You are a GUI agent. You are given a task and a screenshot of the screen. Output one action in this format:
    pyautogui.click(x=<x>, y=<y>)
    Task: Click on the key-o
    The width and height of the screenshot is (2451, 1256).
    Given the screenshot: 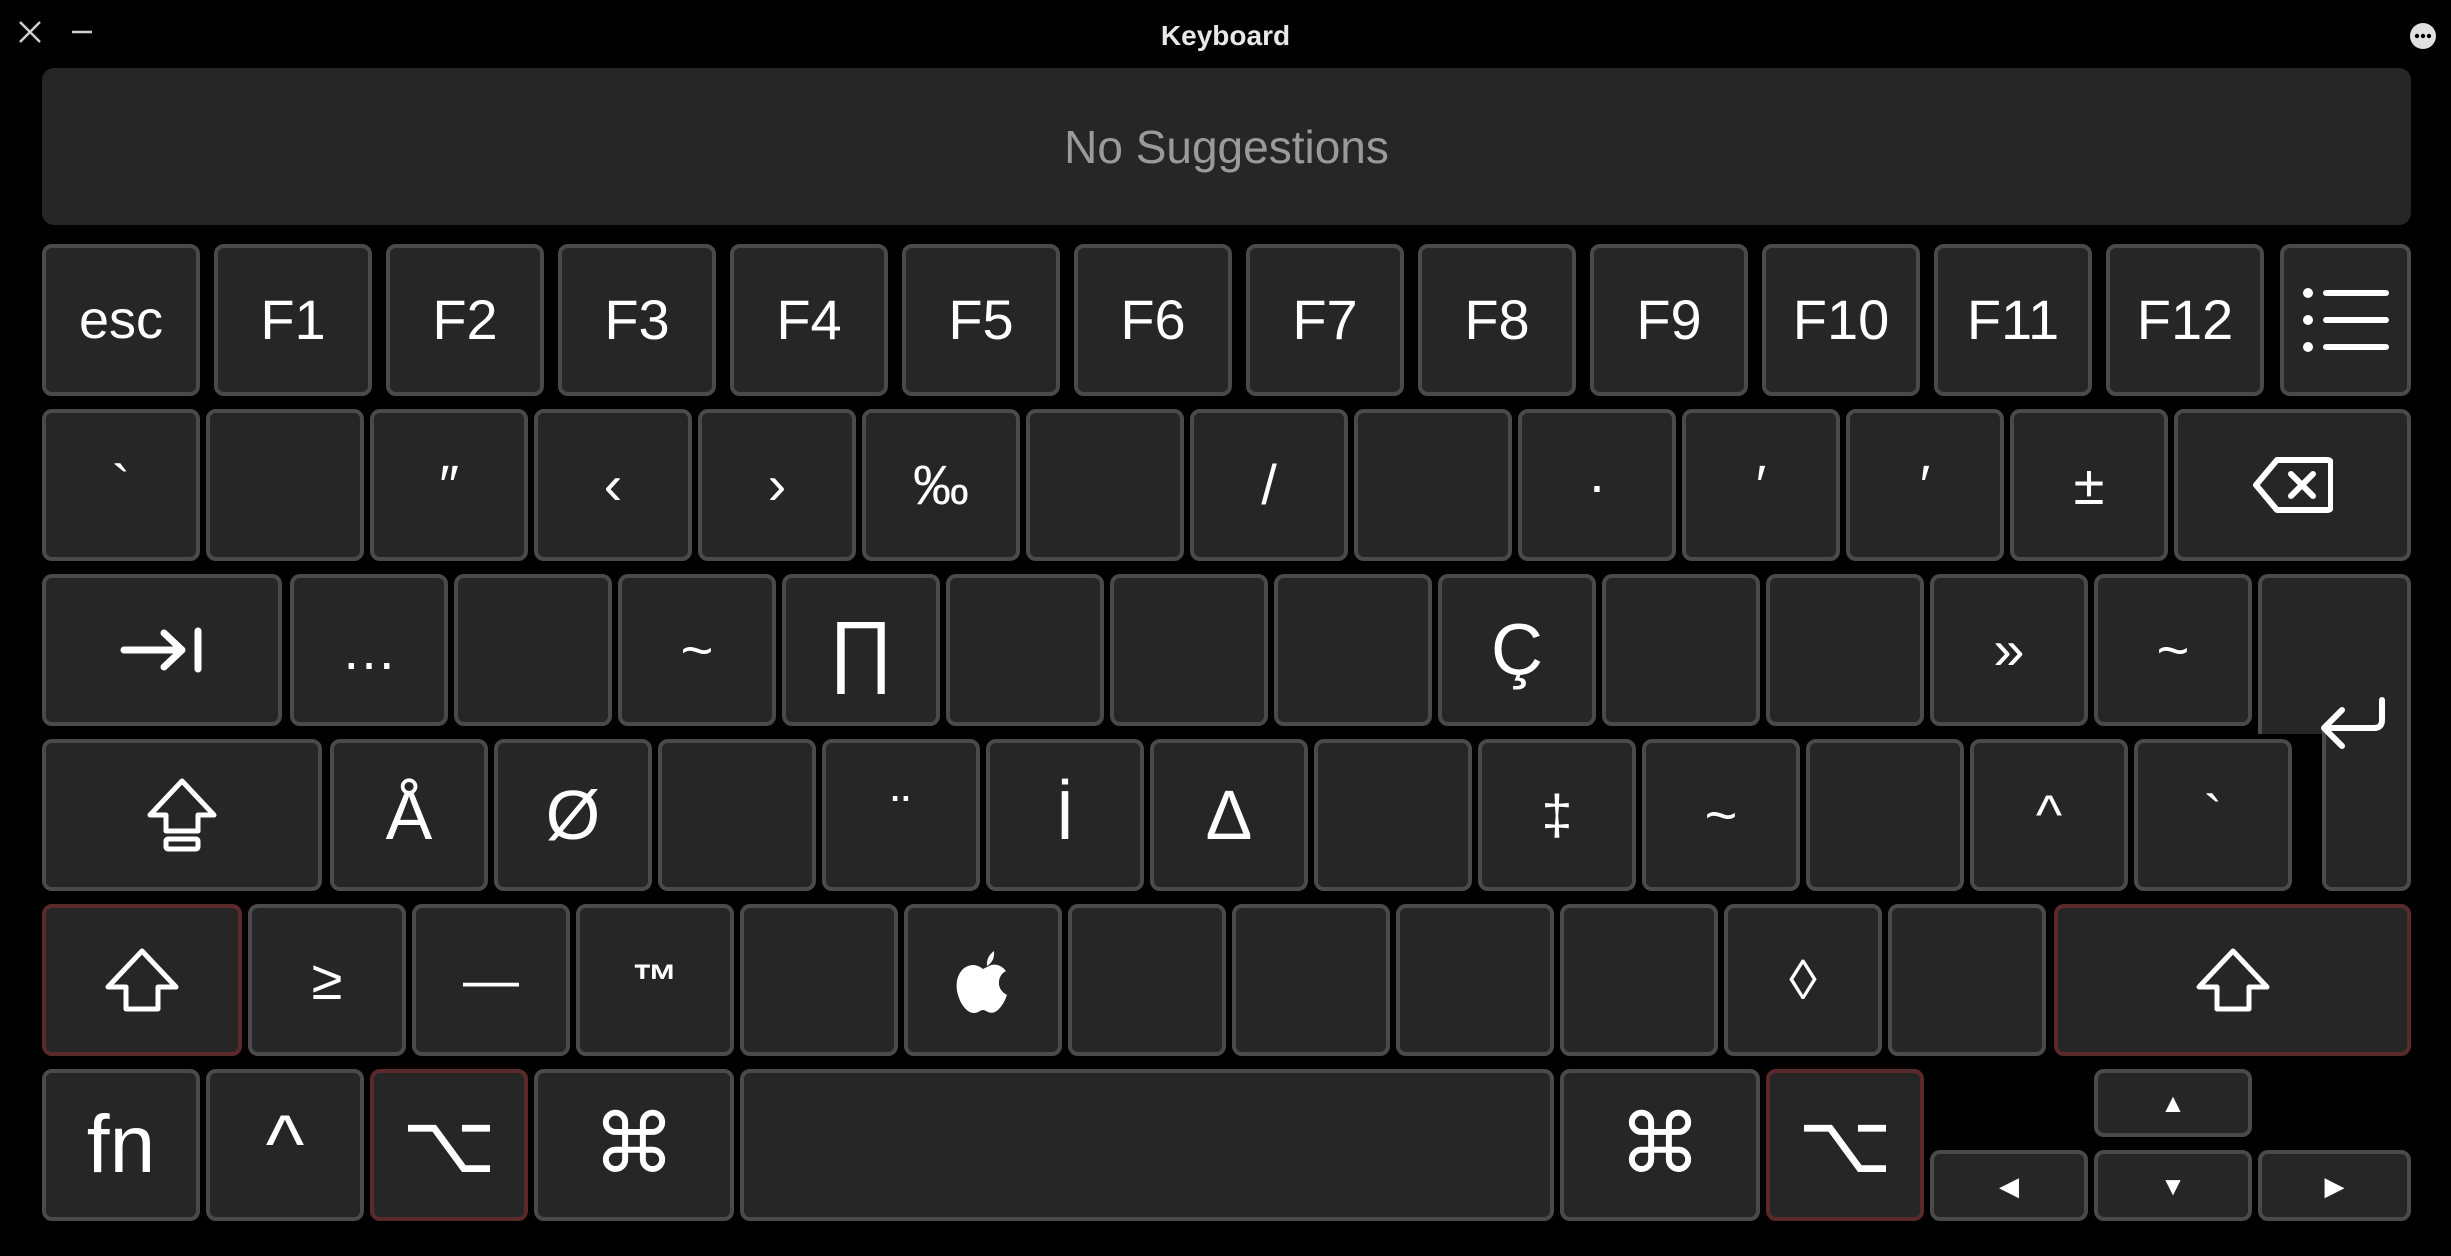 What is the action you would take?
    pyautogui.click(x=1681, y=650)
    